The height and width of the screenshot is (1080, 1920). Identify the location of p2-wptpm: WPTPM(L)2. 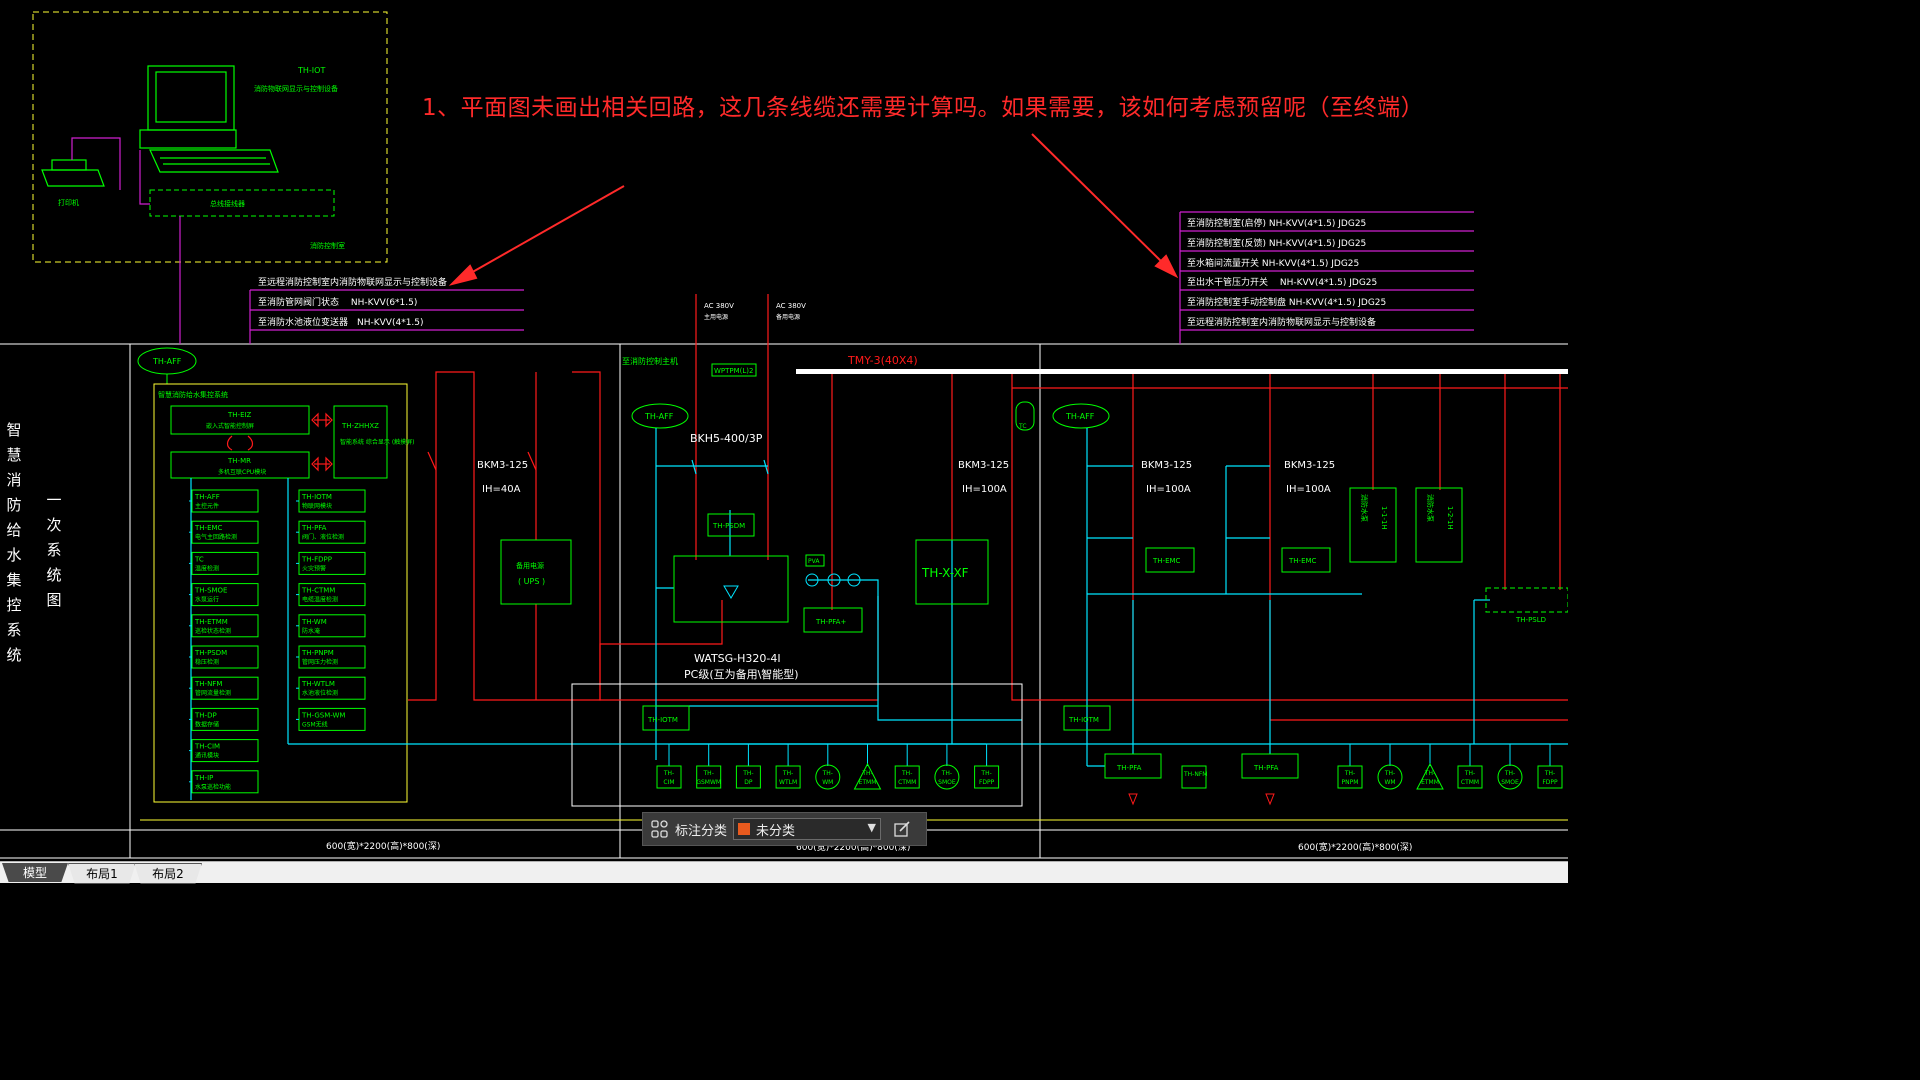
(734, 371).